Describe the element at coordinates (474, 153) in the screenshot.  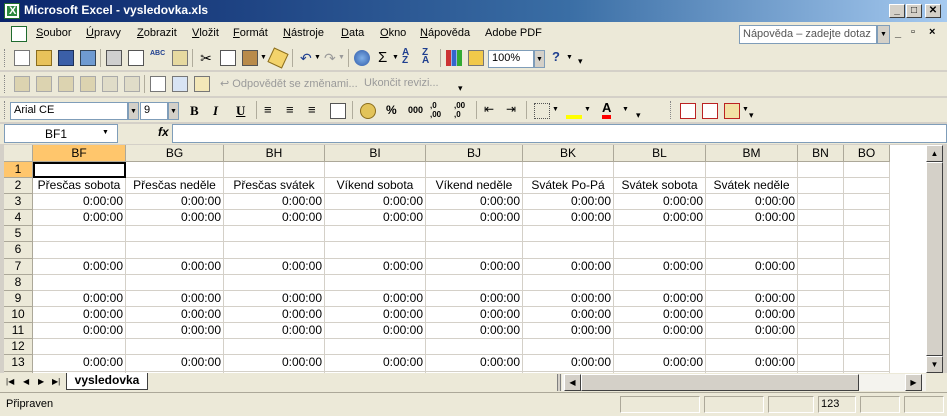
I see `column-header-BJ: BJ` at that location.